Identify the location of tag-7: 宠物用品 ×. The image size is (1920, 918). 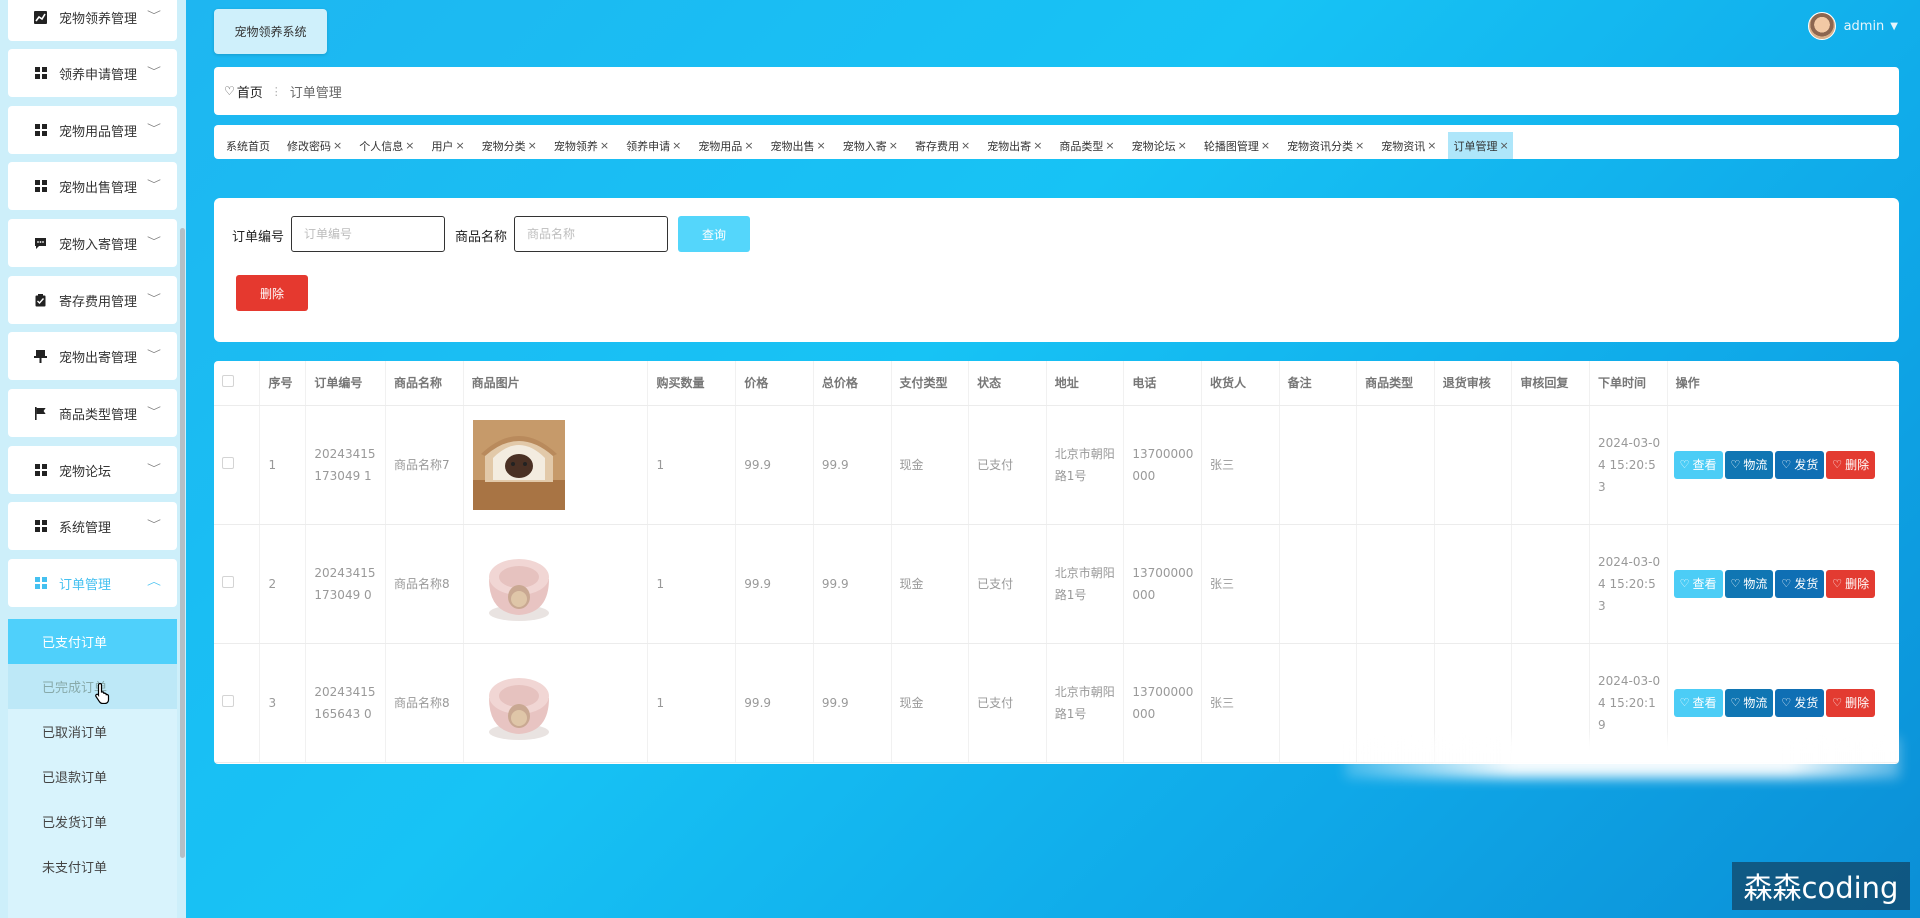
(724, 145).